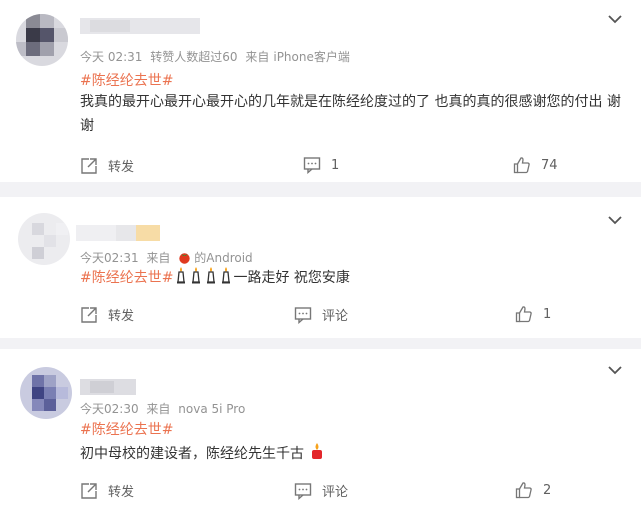  What do you see at coordinates (335, 165) in the screenshot?
I see `comment-count: 1` at bounding box center [335, 165].